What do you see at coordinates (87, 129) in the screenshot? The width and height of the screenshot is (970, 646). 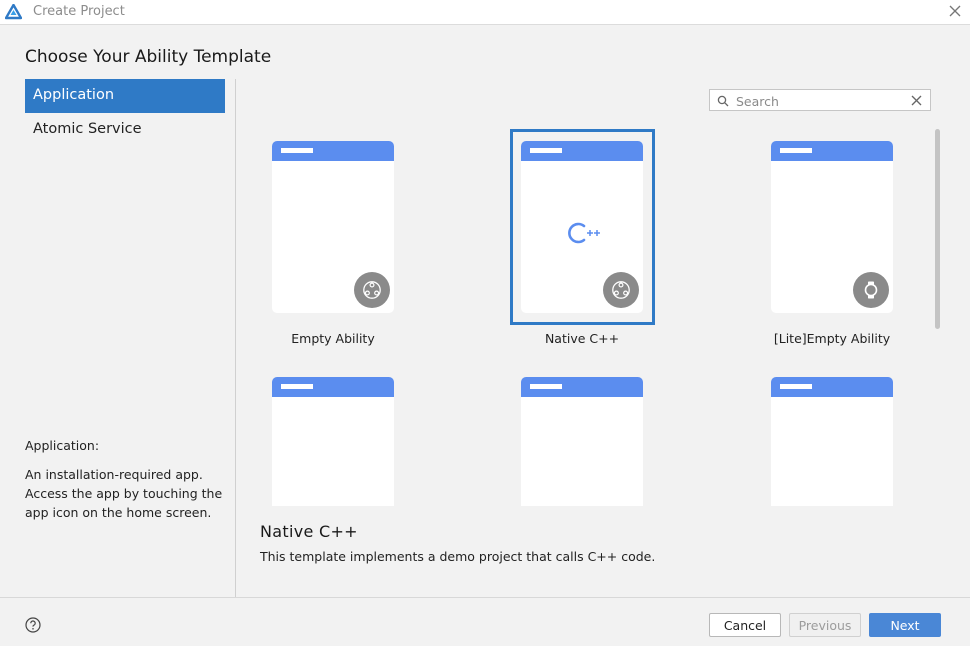 I see `sidebar-item-label: Atomic Service` at bounding box center [87, 129].